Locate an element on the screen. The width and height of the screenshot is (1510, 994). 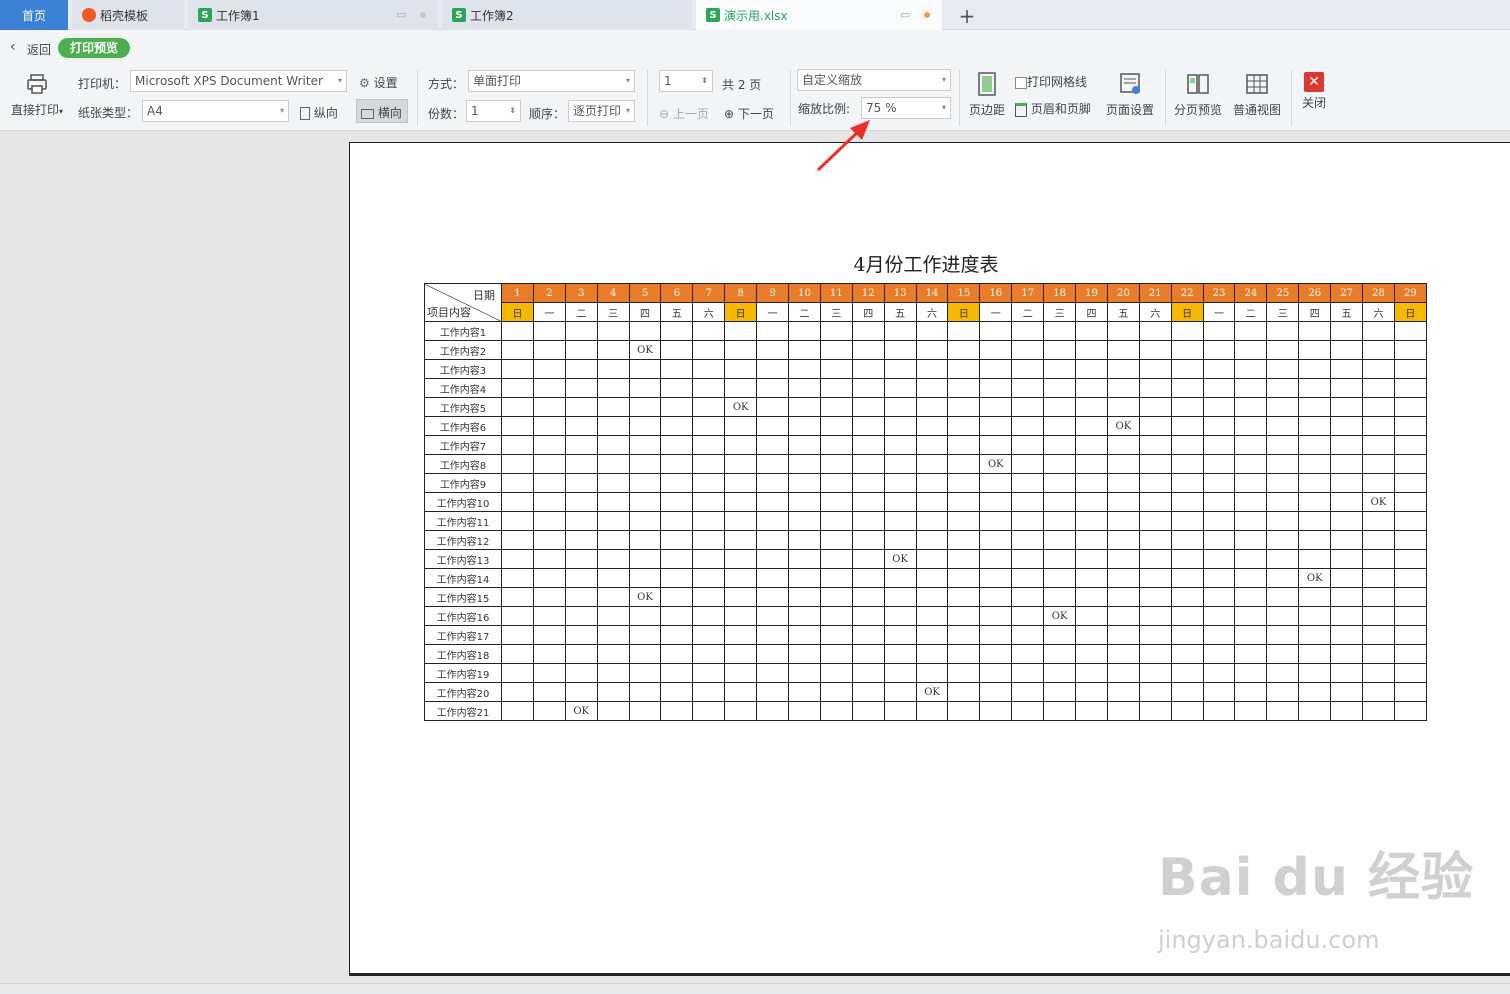
page-break-preview-button: 分页预览 is located at coordinates (1198, 95).